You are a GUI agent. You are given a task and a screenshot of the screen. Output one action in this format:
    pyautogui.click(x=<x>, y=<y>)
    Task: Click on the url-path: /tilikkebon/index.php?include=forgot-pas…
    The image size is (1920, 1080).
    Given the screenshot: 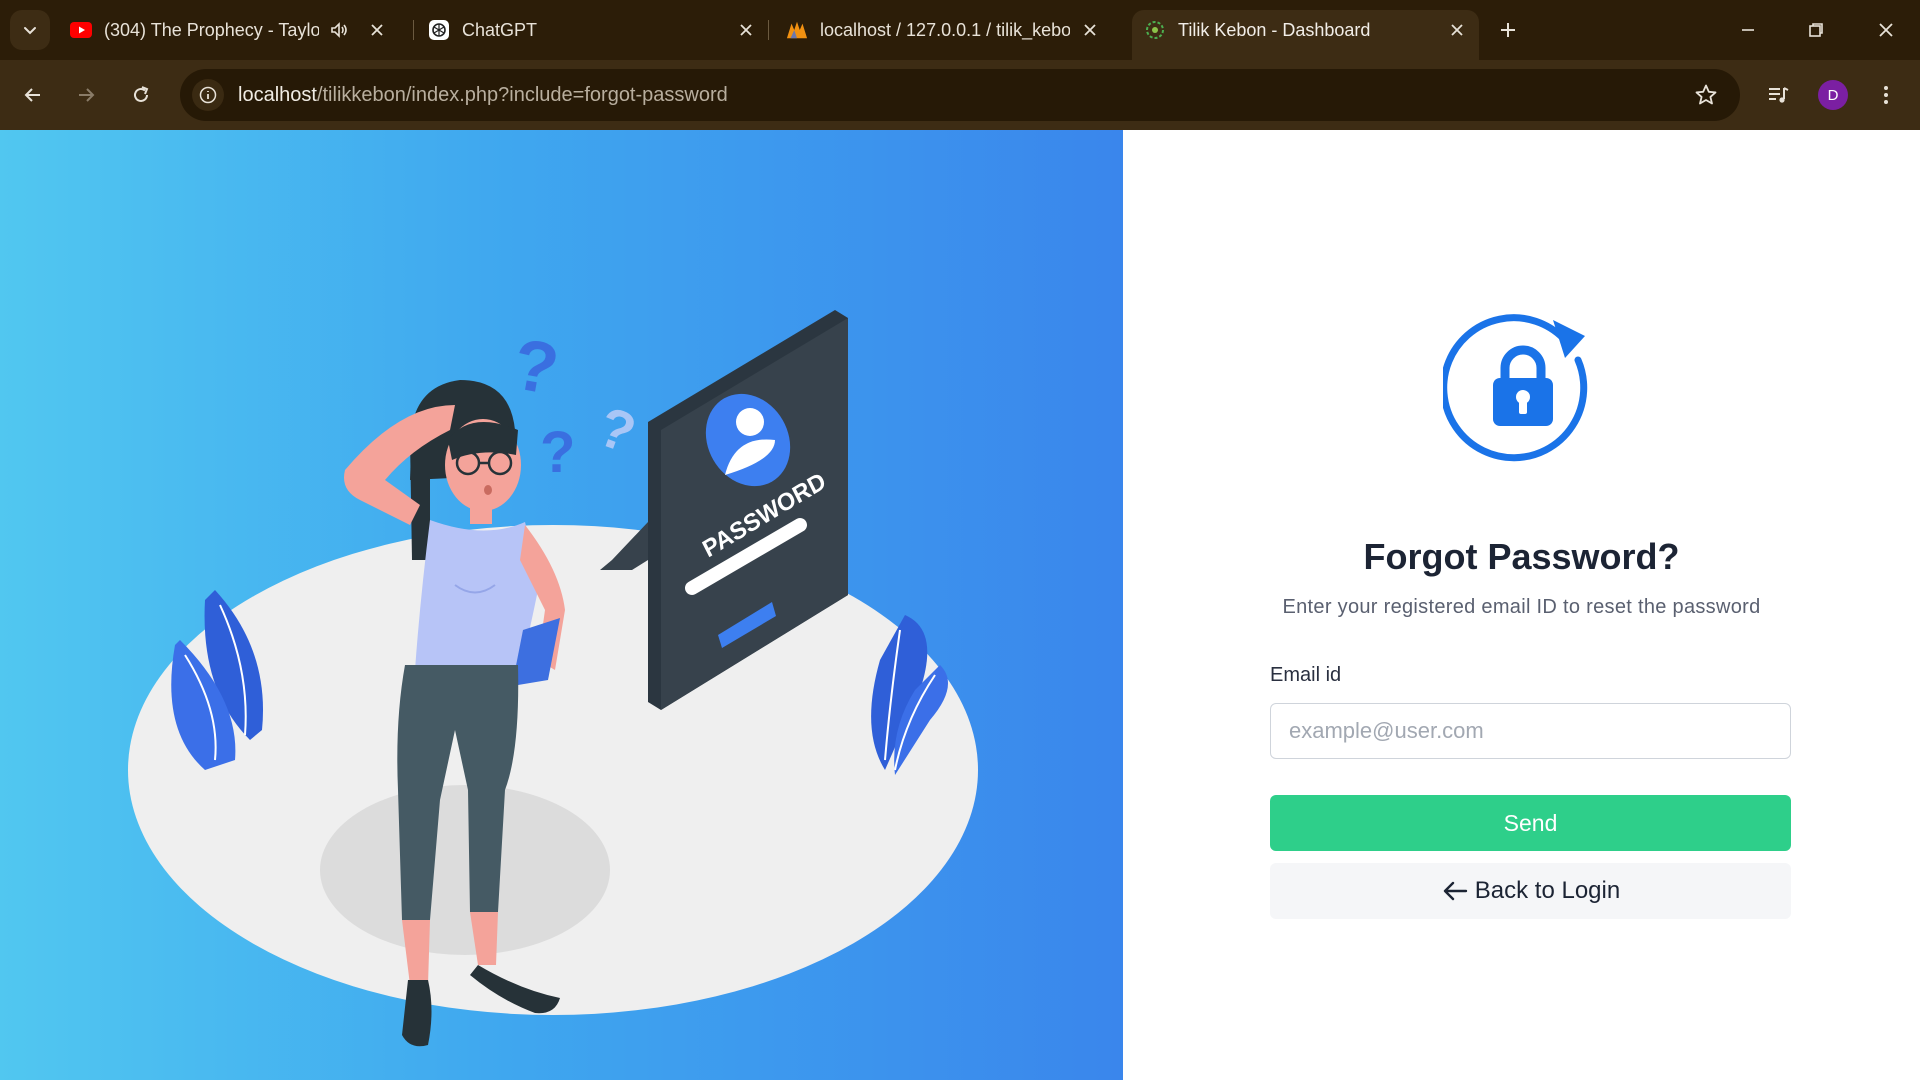 What is the action you would take?
    pyautogui.click(x=522, y=94)
    